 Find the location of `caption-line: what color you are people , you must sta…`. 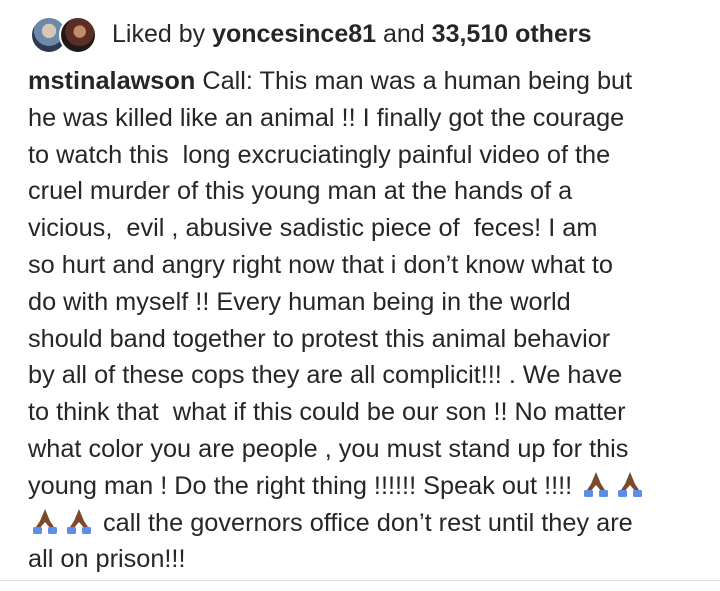

caption-line: what color you are people , you must sta… is located at coordinates (328, 448).